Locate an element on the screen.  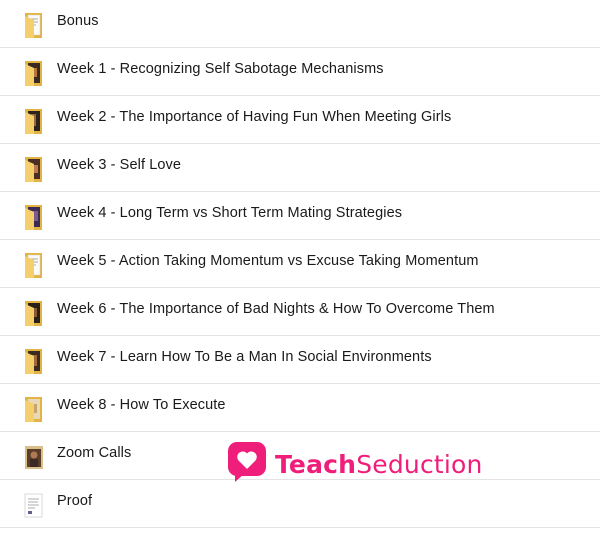
teachseduction-watermark: TeachSeduction is located at coordinates (355, 464).